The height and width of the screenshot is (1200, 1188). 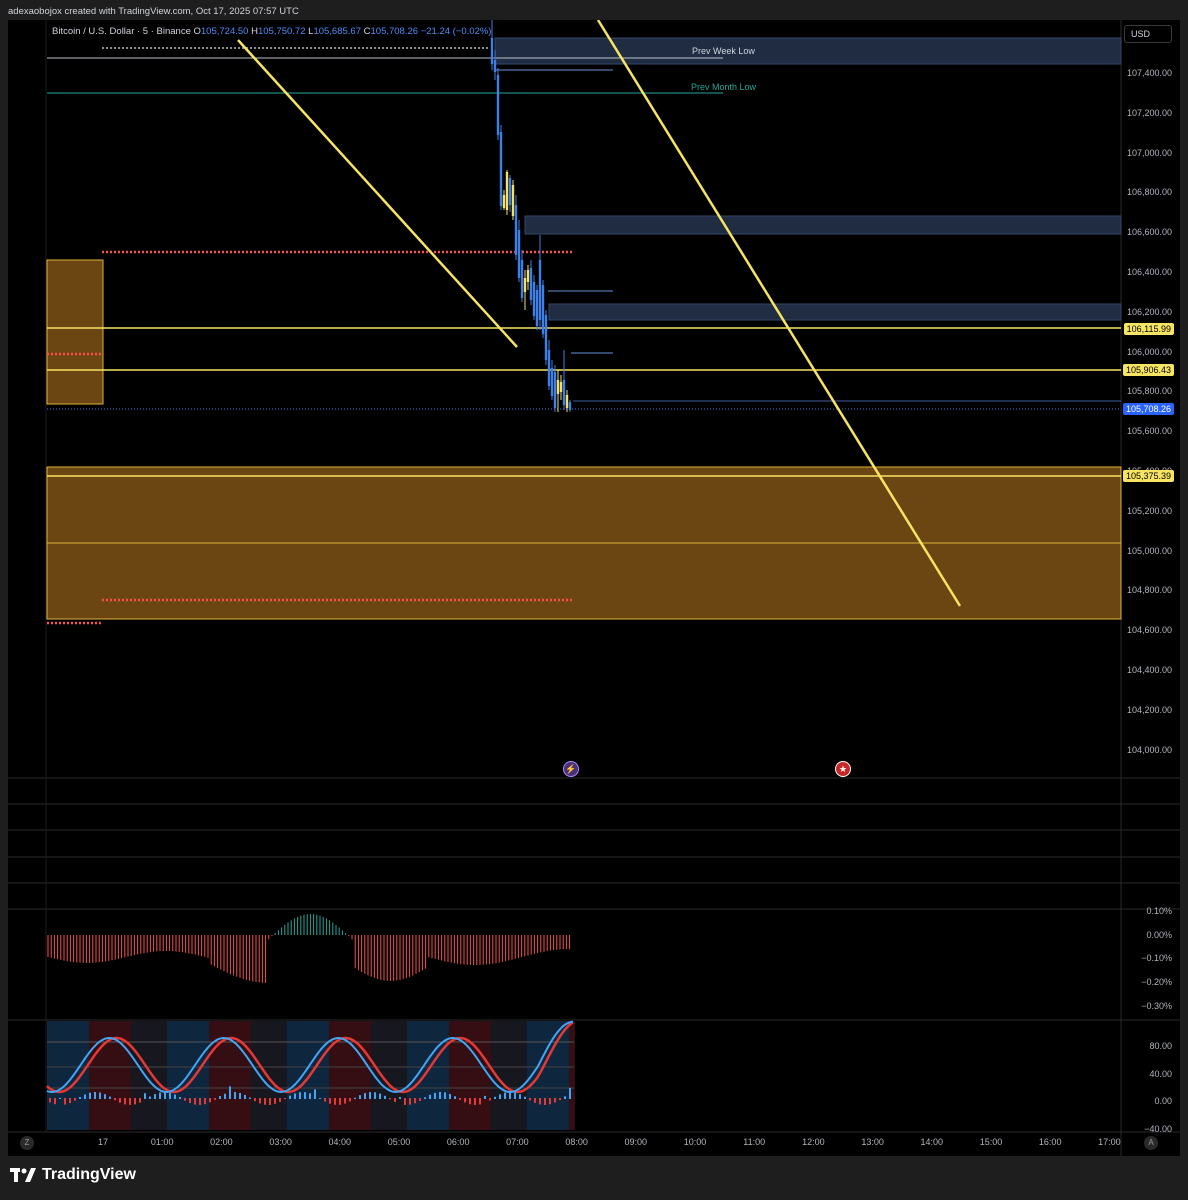 What do you see at coordinates (224, 31) in the screenshot?
I see `open-value: 105,724.50` at bounding box center [224, 31].